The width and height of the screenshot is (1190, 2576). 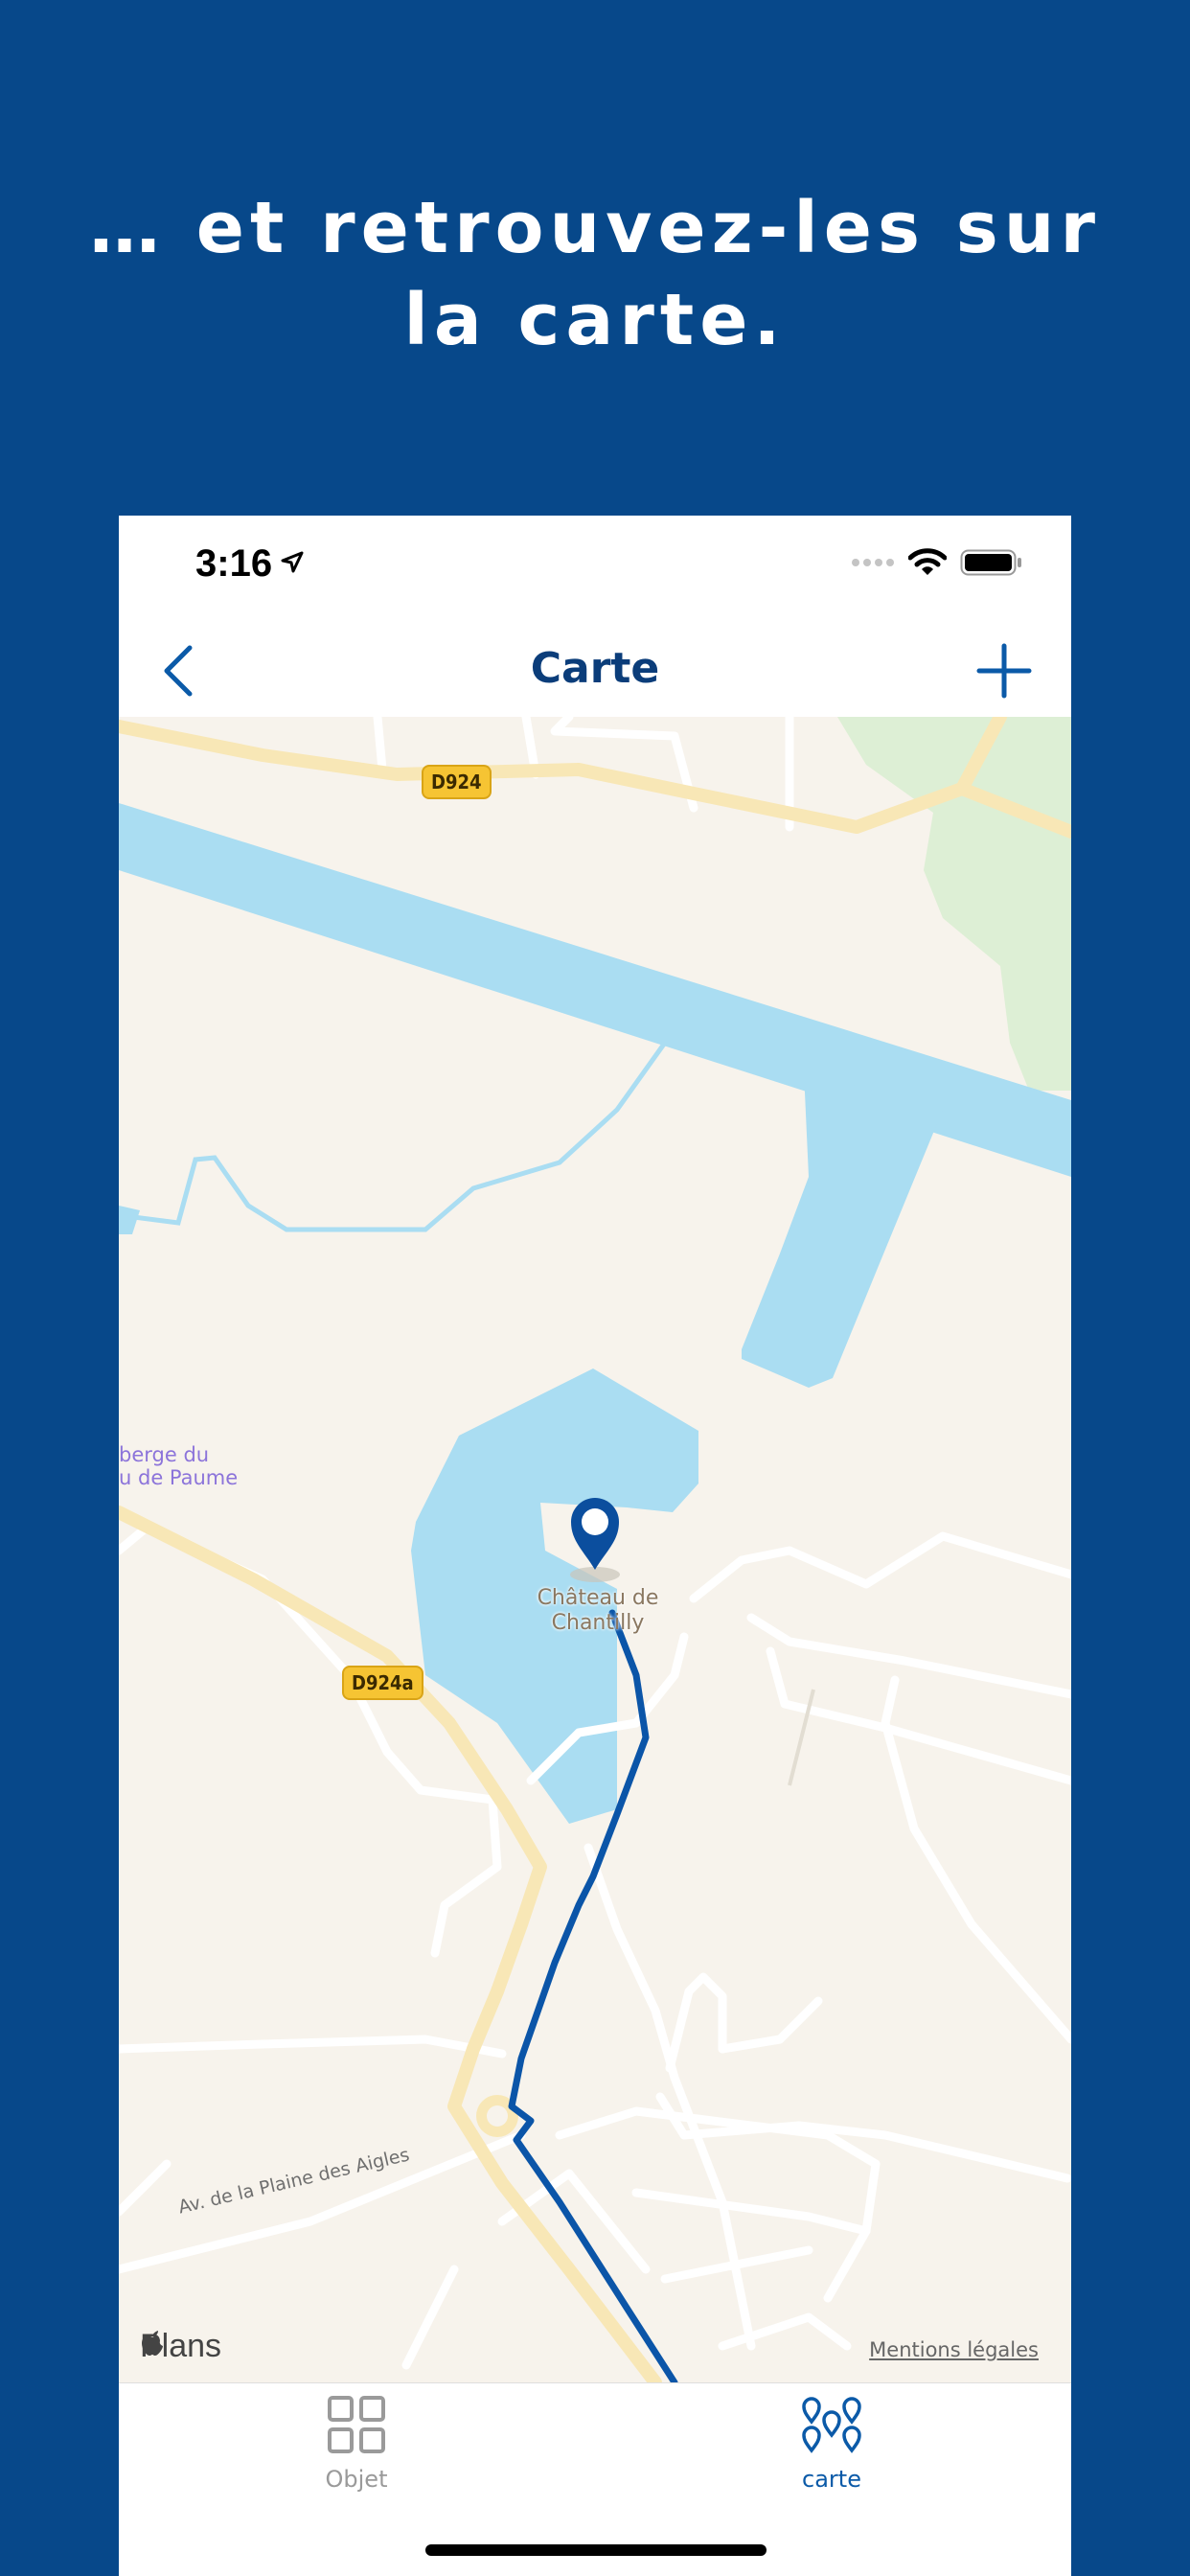 I want to click on status-bar: 3:16, so click(x=595, y=568).